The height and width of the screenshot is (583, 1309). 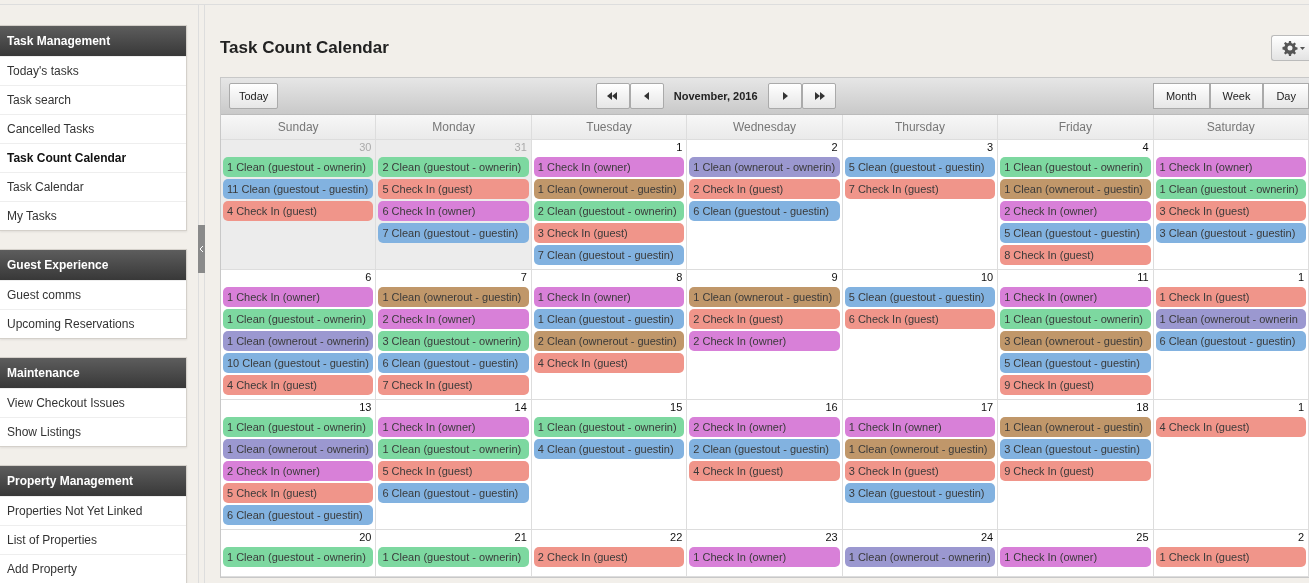 What do you see at coordinates (93, 157) in the screenshot?
I see `sidebar-item: Task Count Calendar` at bounding box center [93, 157].